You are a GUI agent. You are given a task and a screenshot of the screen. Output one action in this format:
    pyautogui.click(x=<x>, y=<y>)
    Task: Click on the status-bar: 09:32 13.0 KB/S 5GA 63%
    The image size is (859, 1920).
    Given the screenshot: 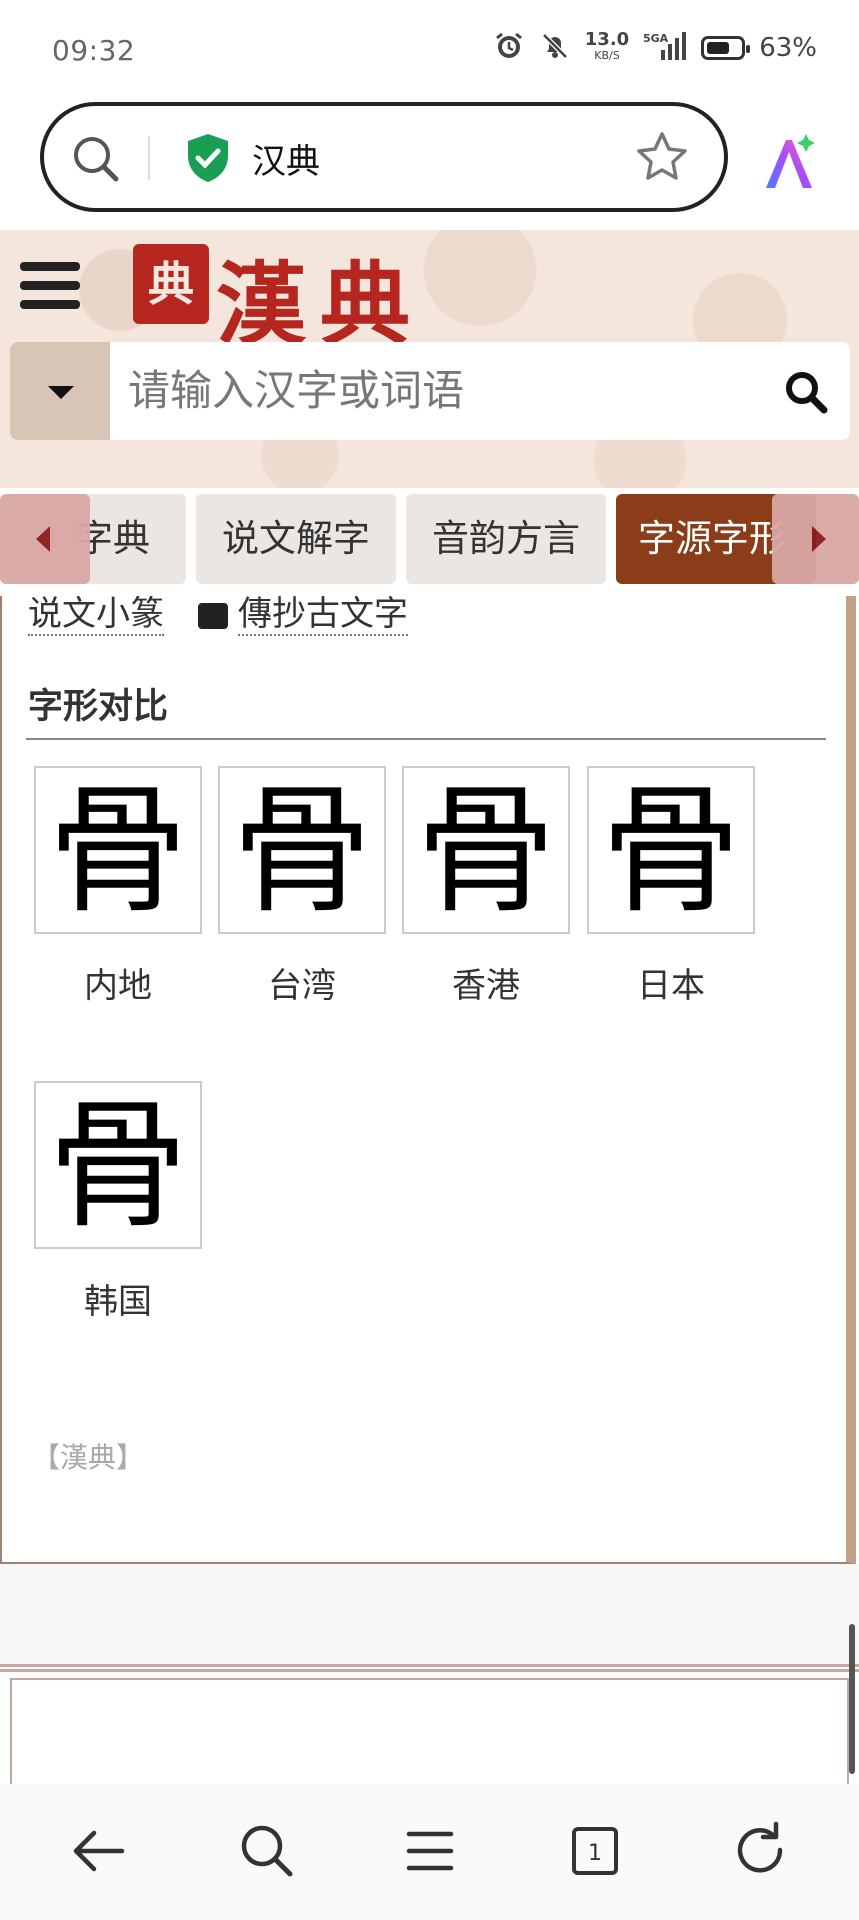 What is the action you would take?
    pyautogui.click(x=429, y=50)
    